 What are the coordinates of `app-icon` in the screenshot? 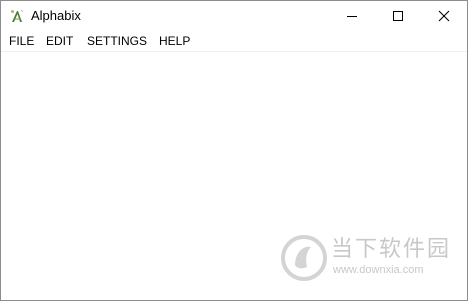 It's located at (17, 16).